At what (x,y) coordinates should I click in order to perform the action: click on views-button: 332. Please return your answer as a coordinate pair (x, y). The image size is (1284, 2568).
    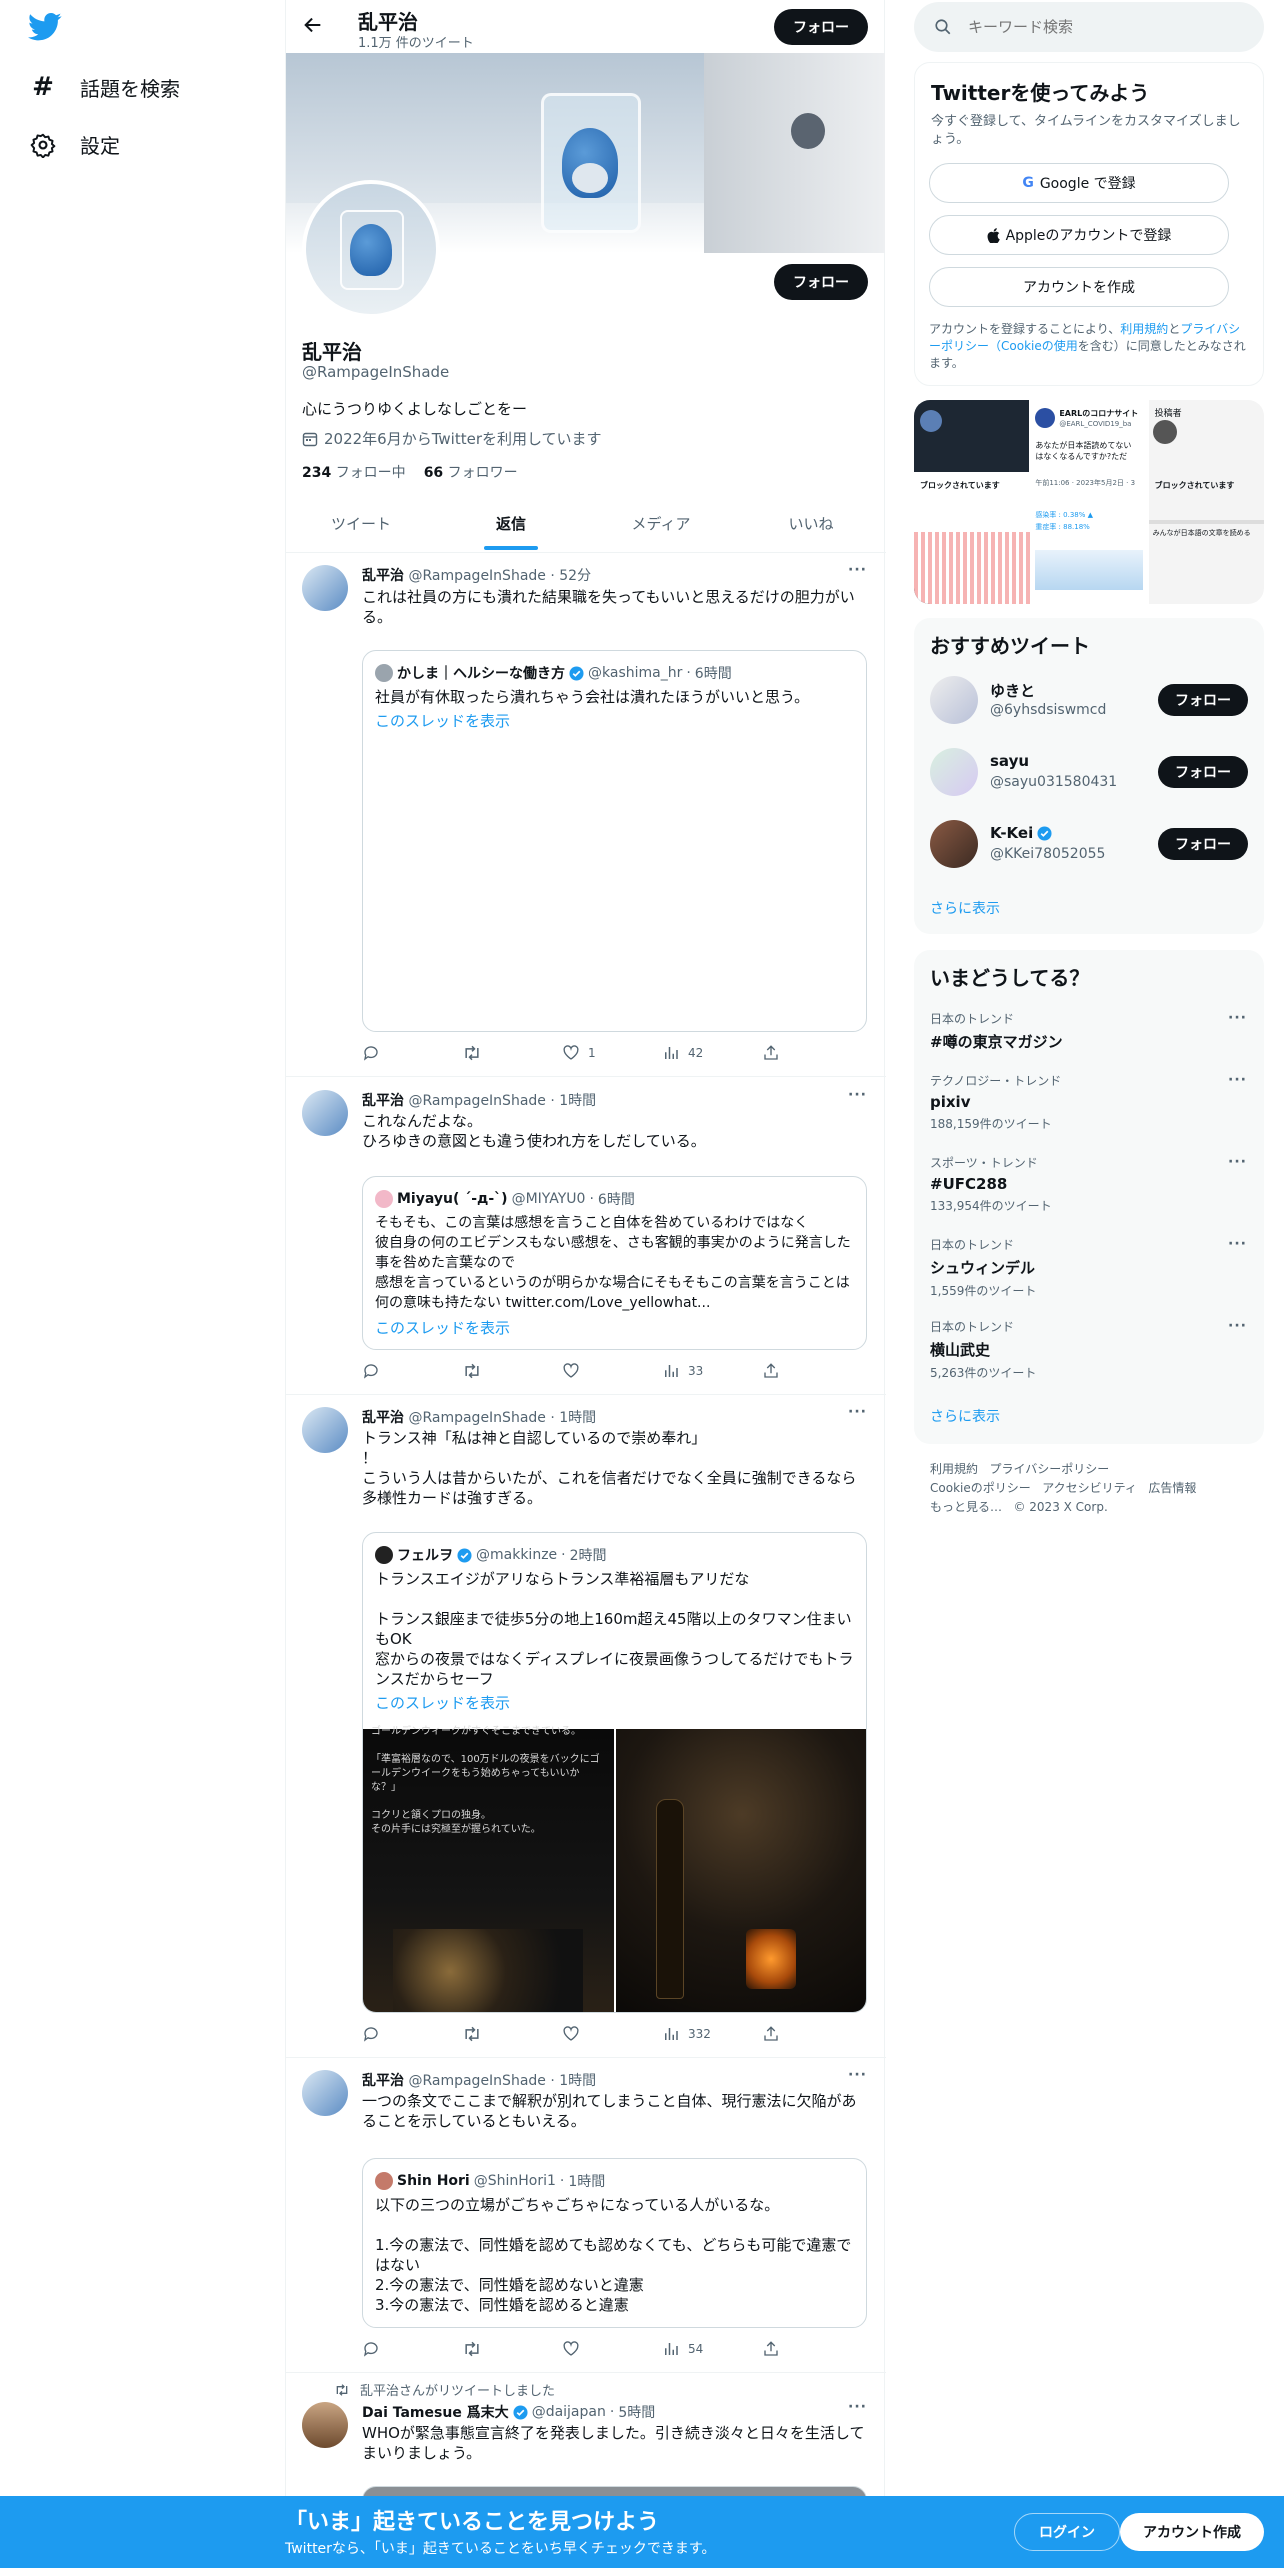
    Looking at the image, I should click on (712, 2034).